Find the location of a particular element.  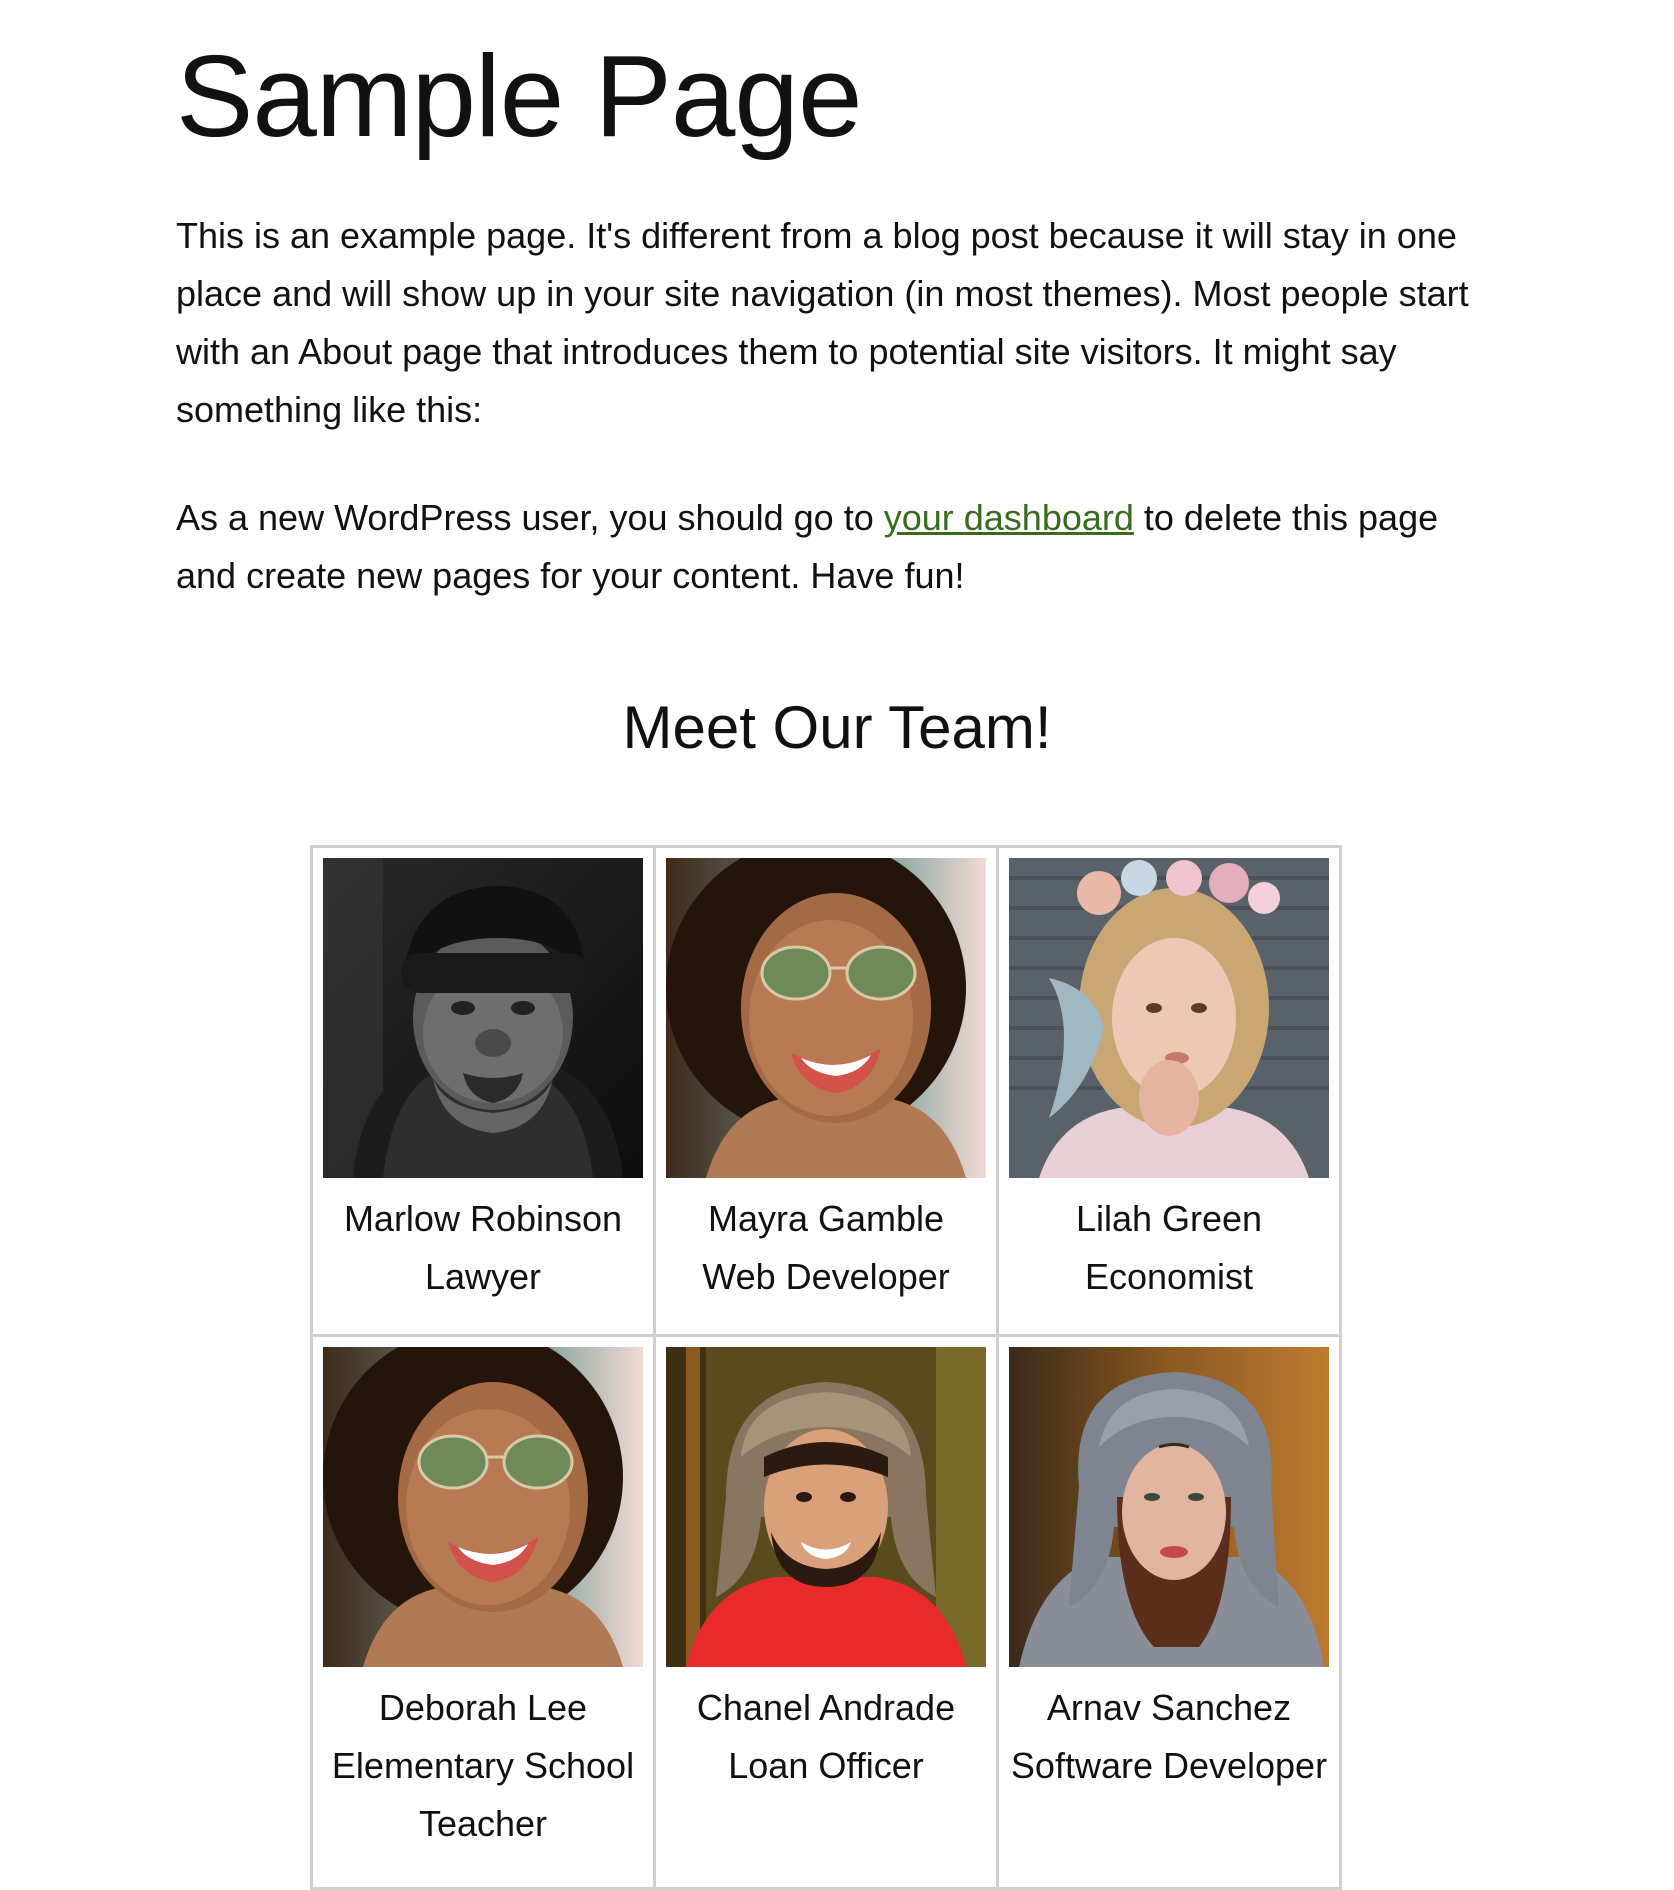

team-member-name: Deborah Lee is located at coordinates (483, 1707).